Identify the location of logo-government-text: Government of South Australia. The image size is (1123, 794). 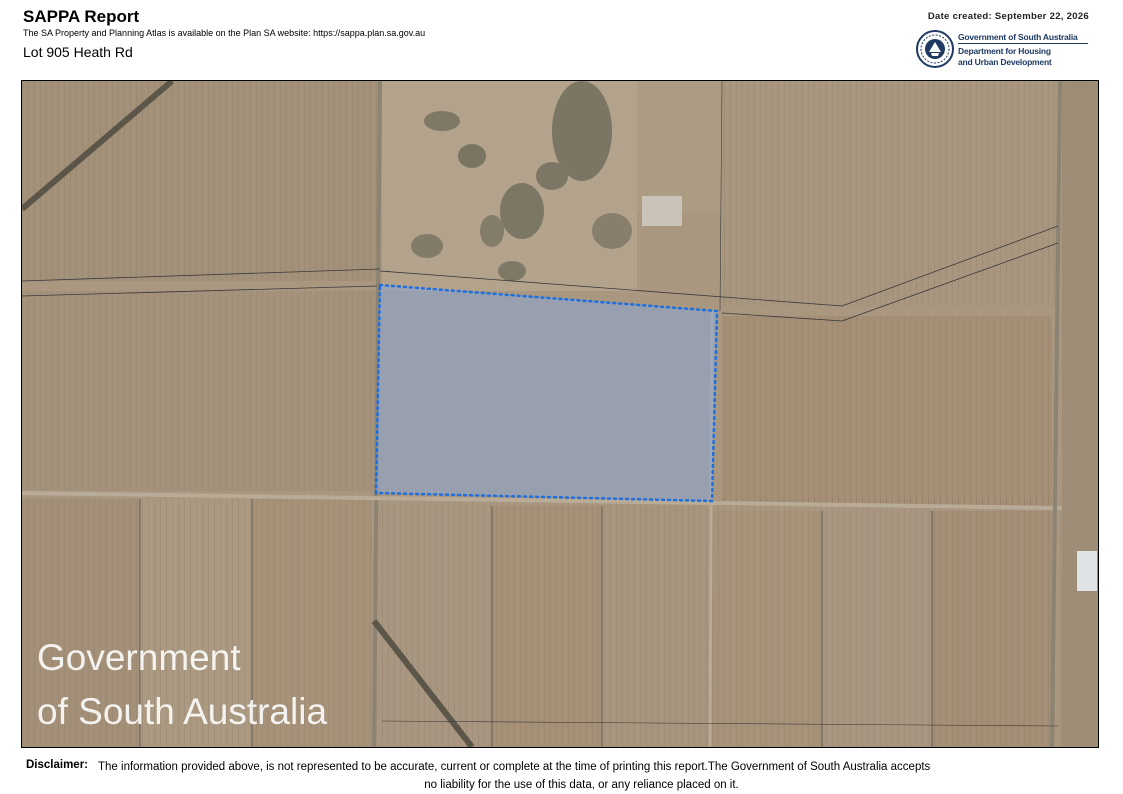
(1018, 37).